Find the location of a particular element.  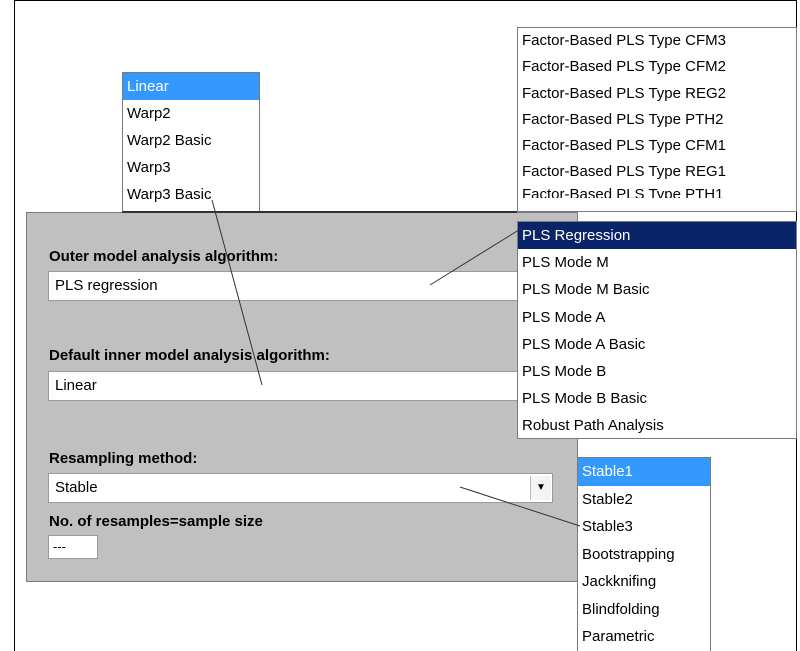

inner-connector-line is located at coordinates (237, 292).